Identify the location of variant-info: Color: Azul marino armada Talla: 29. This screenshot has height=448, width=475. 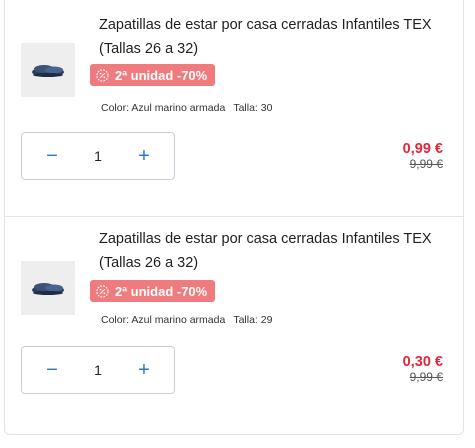
(186, 320).